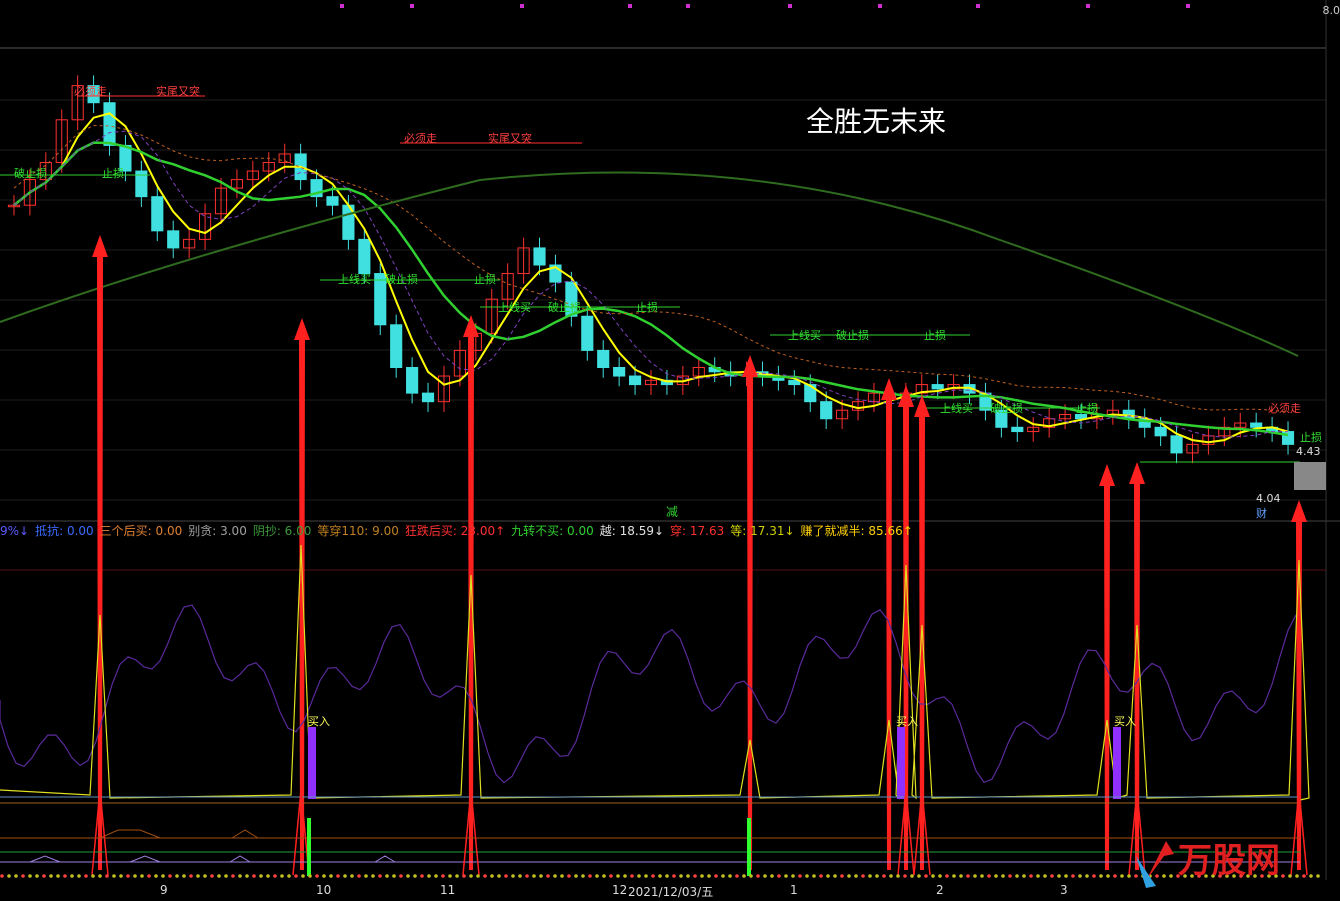 Image resolution: width=1340 pixels, height=901 pixels. Describe the element at coordinates (552, 531) in the screenshot. I see `legend-item: 九转不买: 0.00` at that location.